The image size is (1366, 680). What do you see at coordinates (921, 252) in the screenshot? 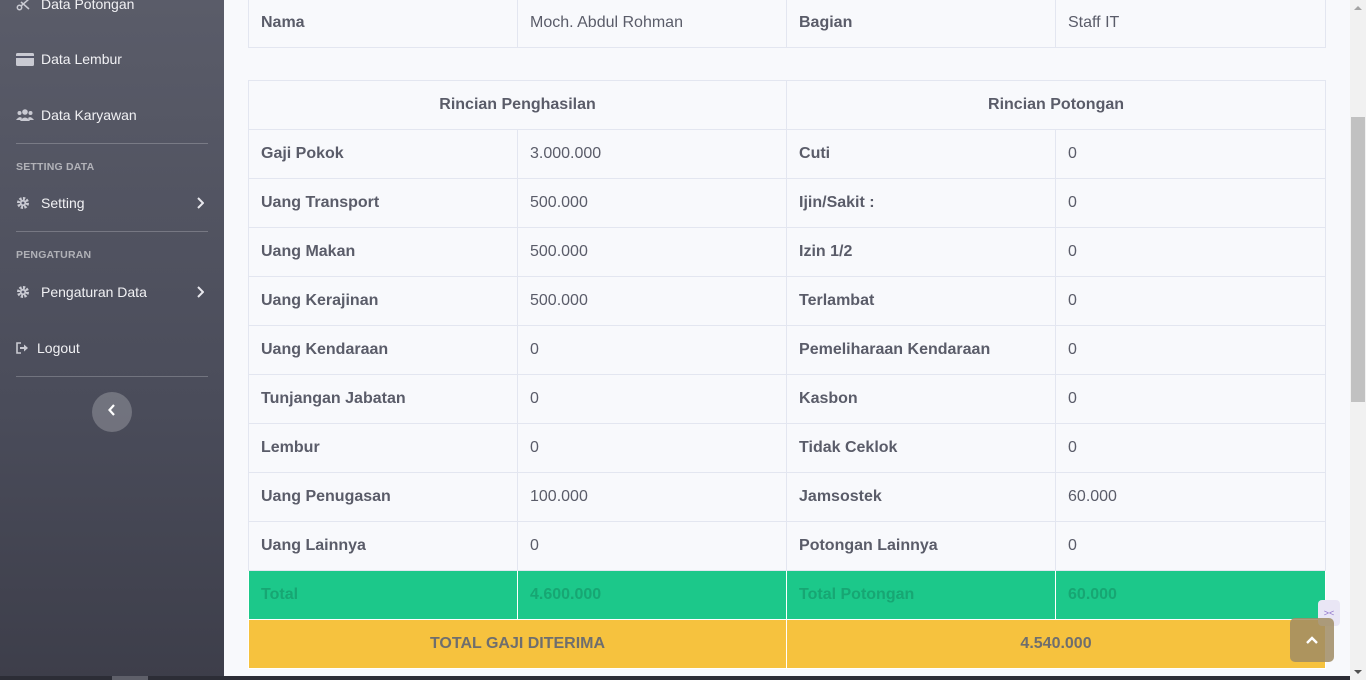
I see `deduction-label: Izin 1/2` at bounding box center [921, 252].